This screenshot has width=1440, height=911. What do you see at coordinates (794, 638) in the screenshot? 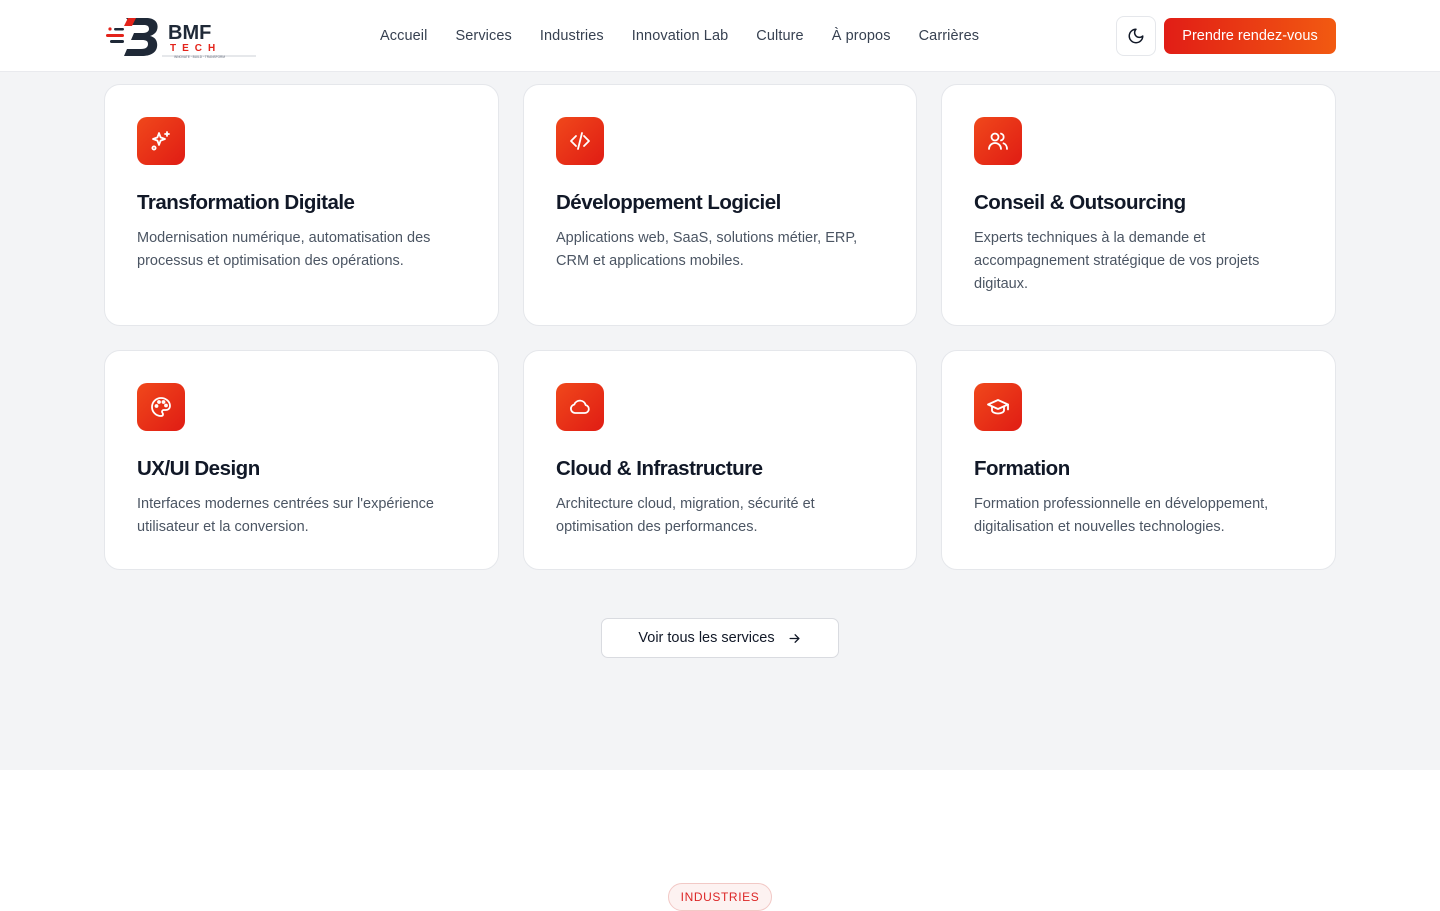
I see `arrow-right-icon` at bounding box center [794, 638].